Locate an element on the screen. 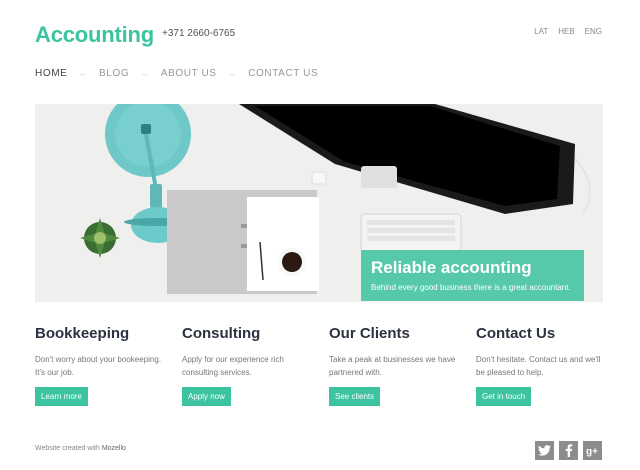 Image resolution: width=640 pixels, height=470 pixels. feature-title: Bookkeeping is located at coordinates (82, 333).